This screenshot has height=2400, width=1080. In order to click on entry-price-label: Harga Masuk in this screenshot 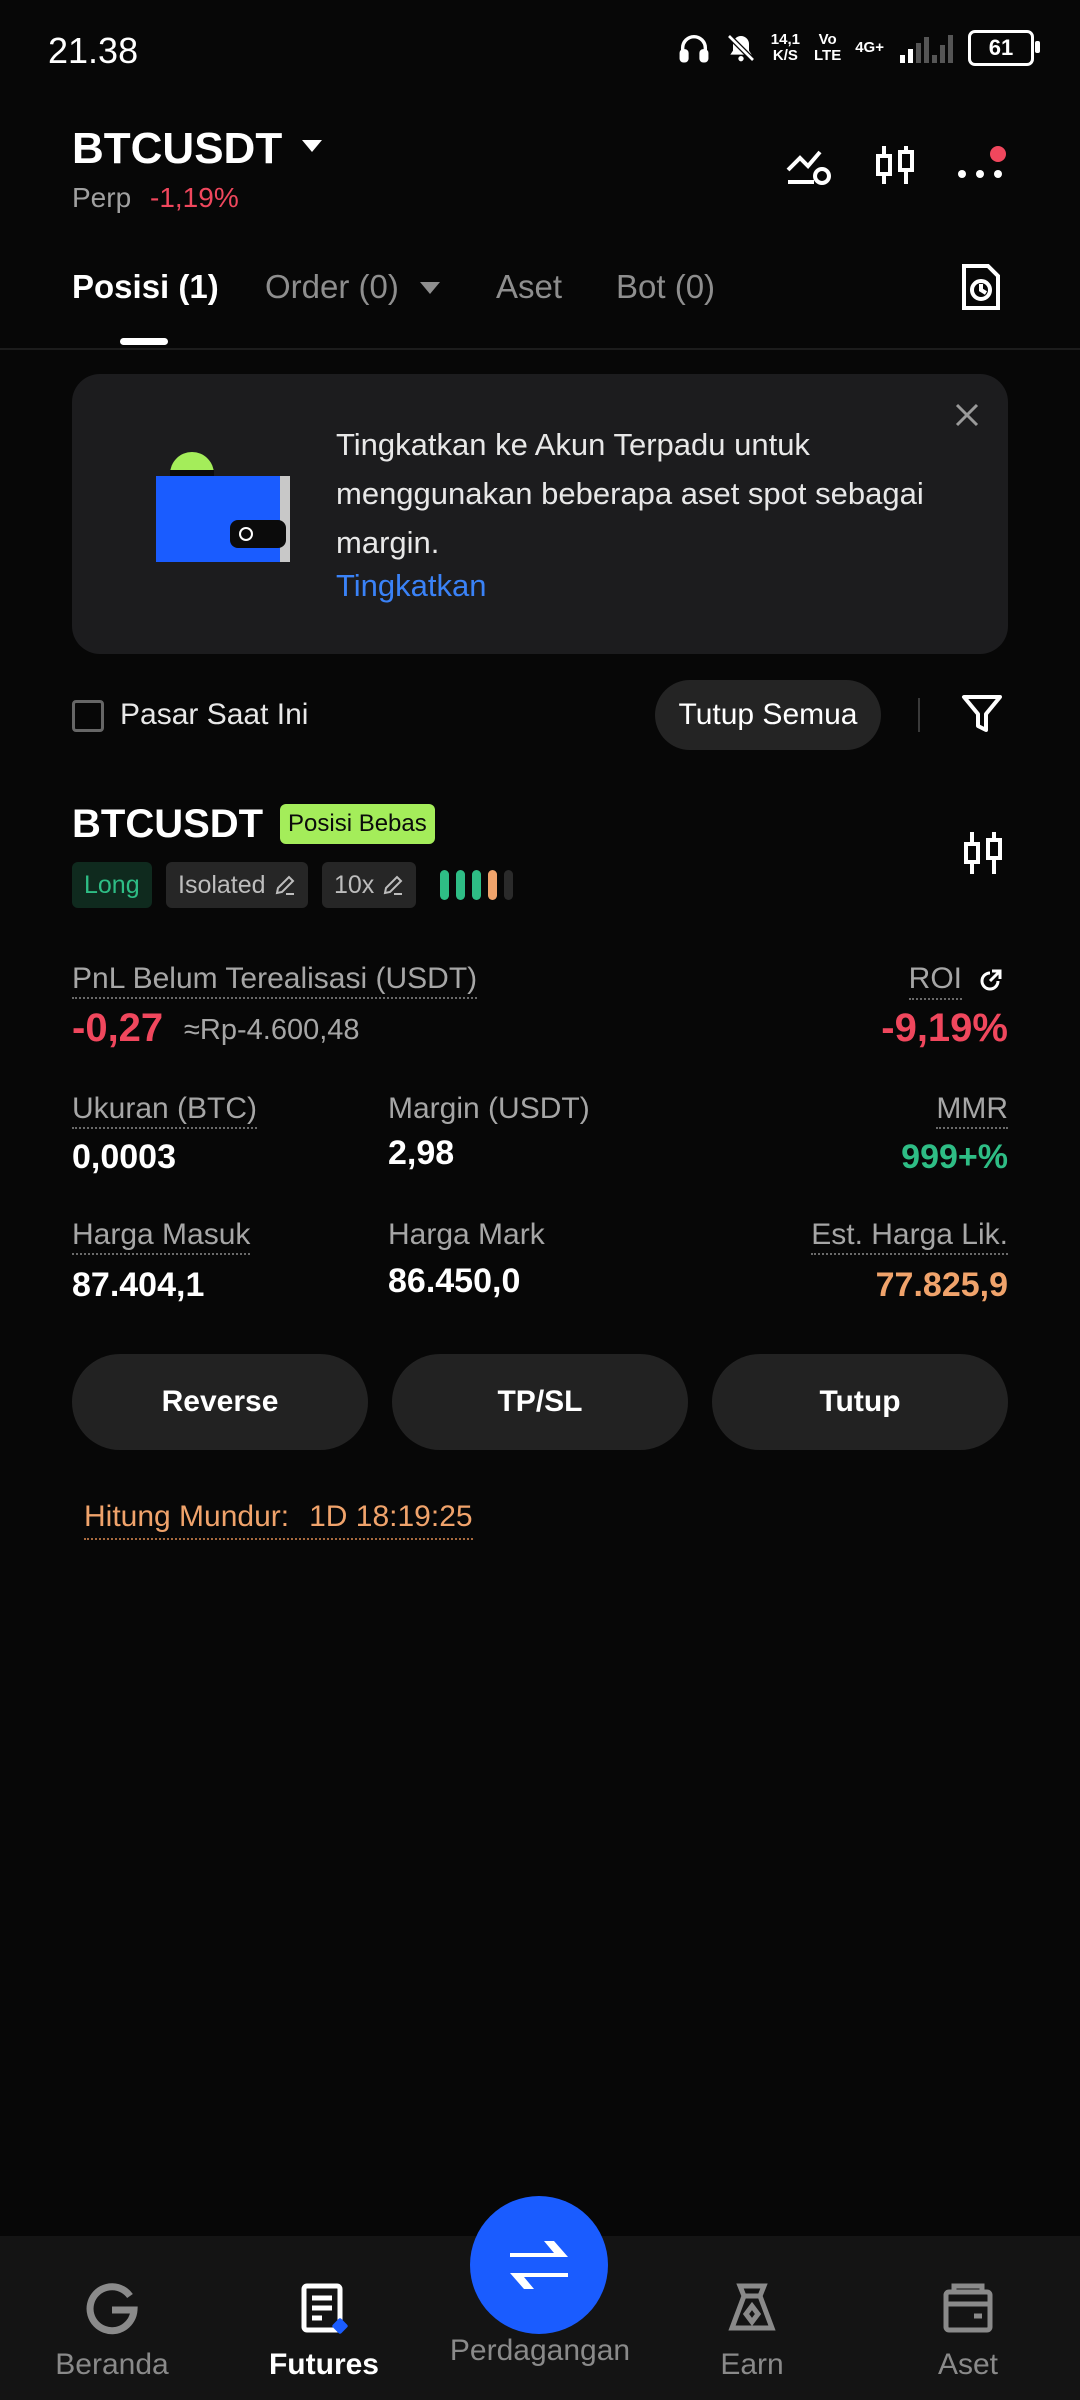, I will do `click(161, 1236)`.